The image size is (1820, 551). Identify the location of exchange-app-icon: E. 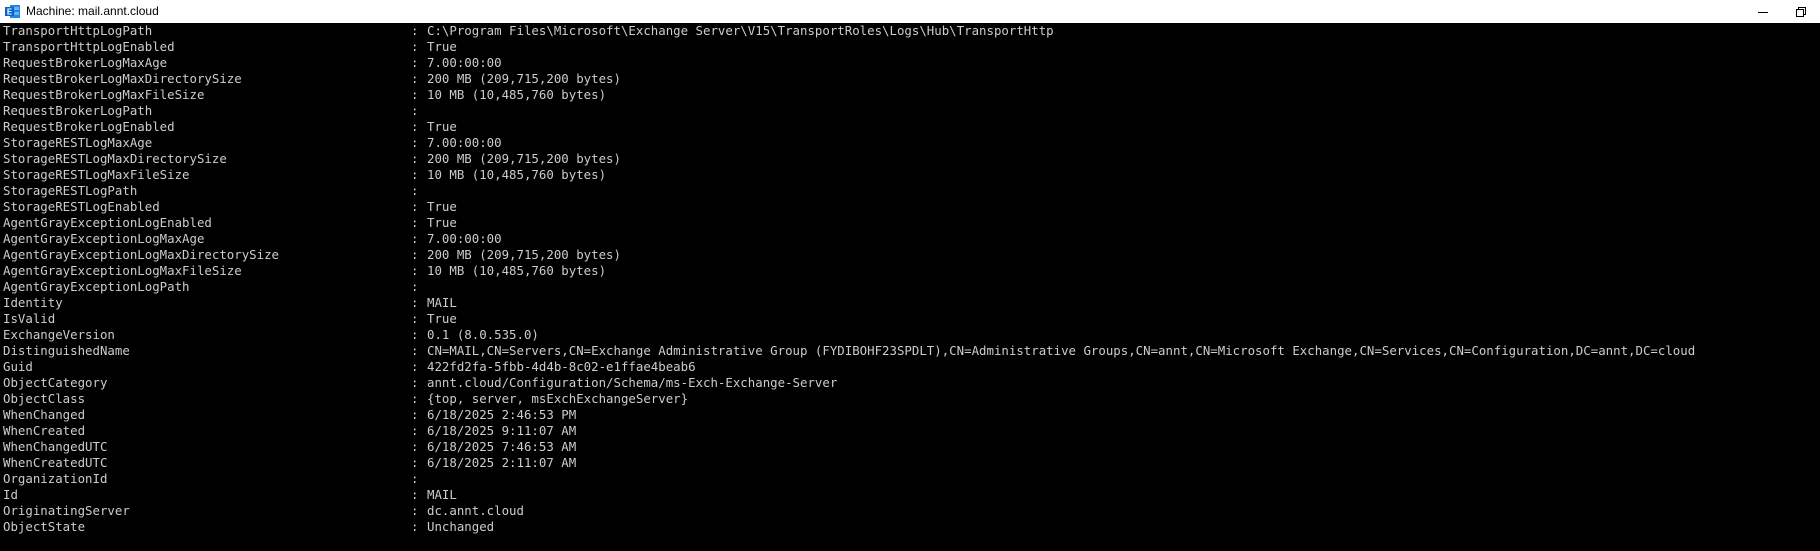
(12, 11).